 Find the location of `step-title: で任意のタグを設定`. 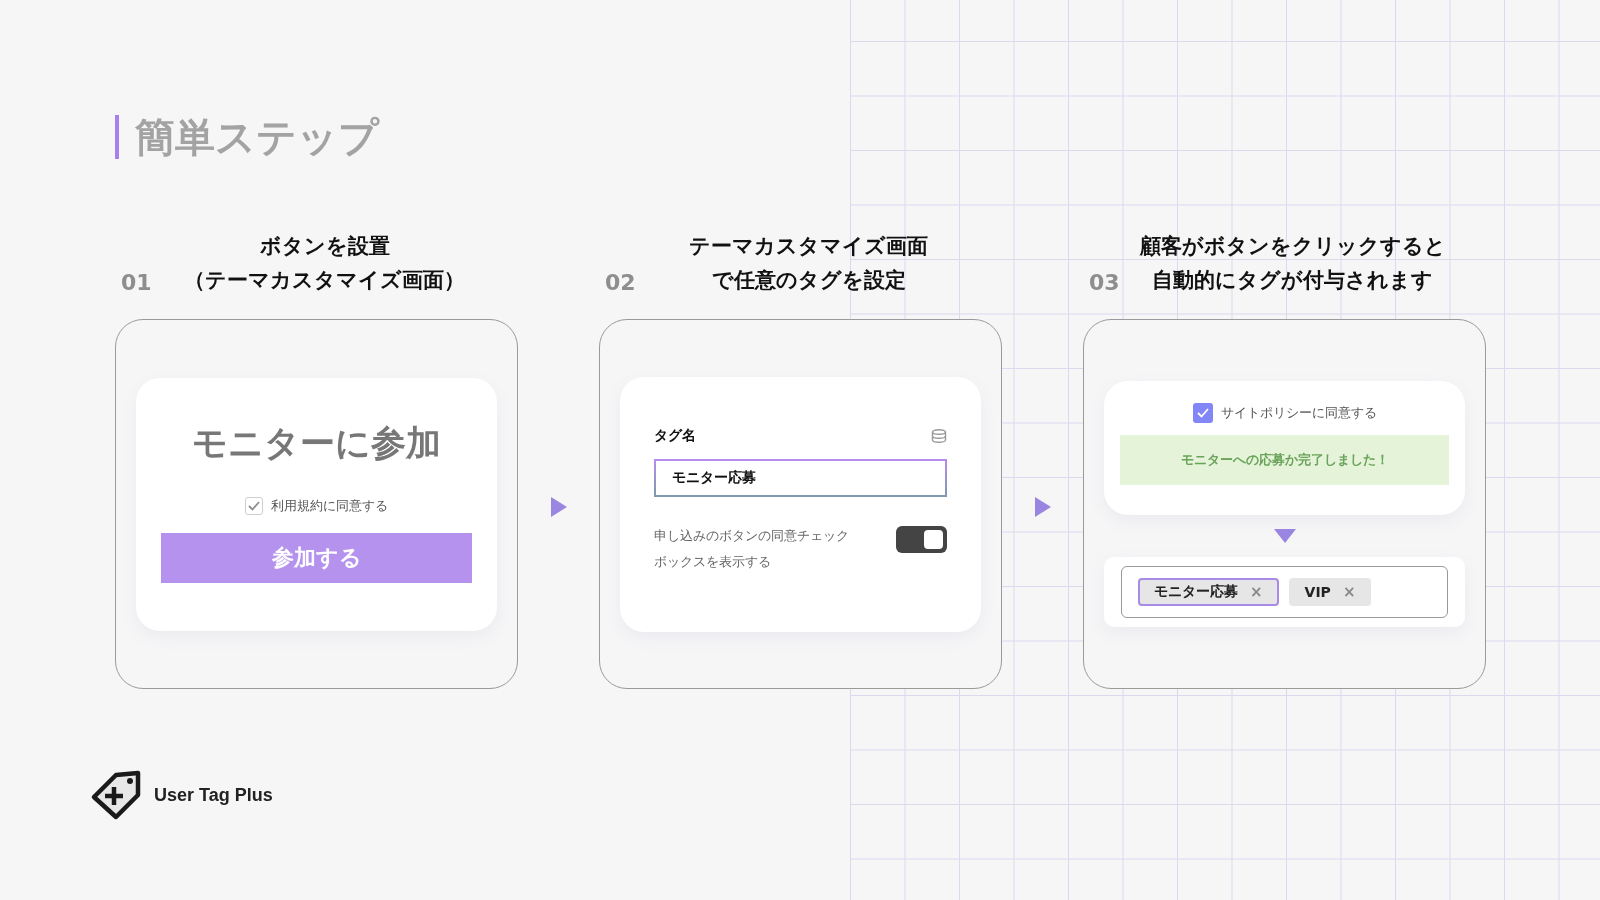

step-title: で任意のタグを設定 is located at coordinates (808, 280).